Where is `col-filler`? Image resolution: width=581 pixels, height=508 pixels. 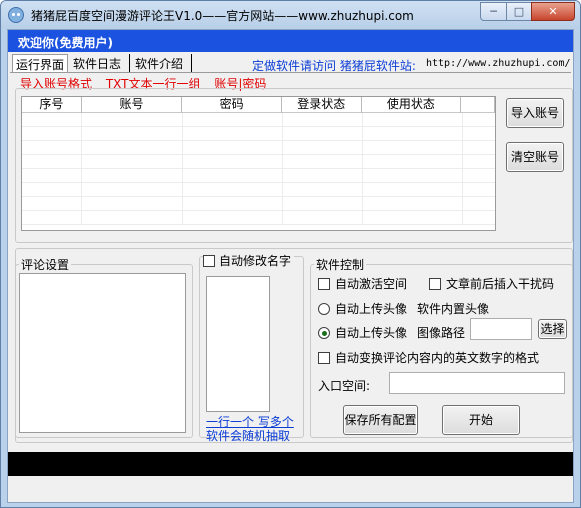 col-filler is located at coordinates (478, 105).